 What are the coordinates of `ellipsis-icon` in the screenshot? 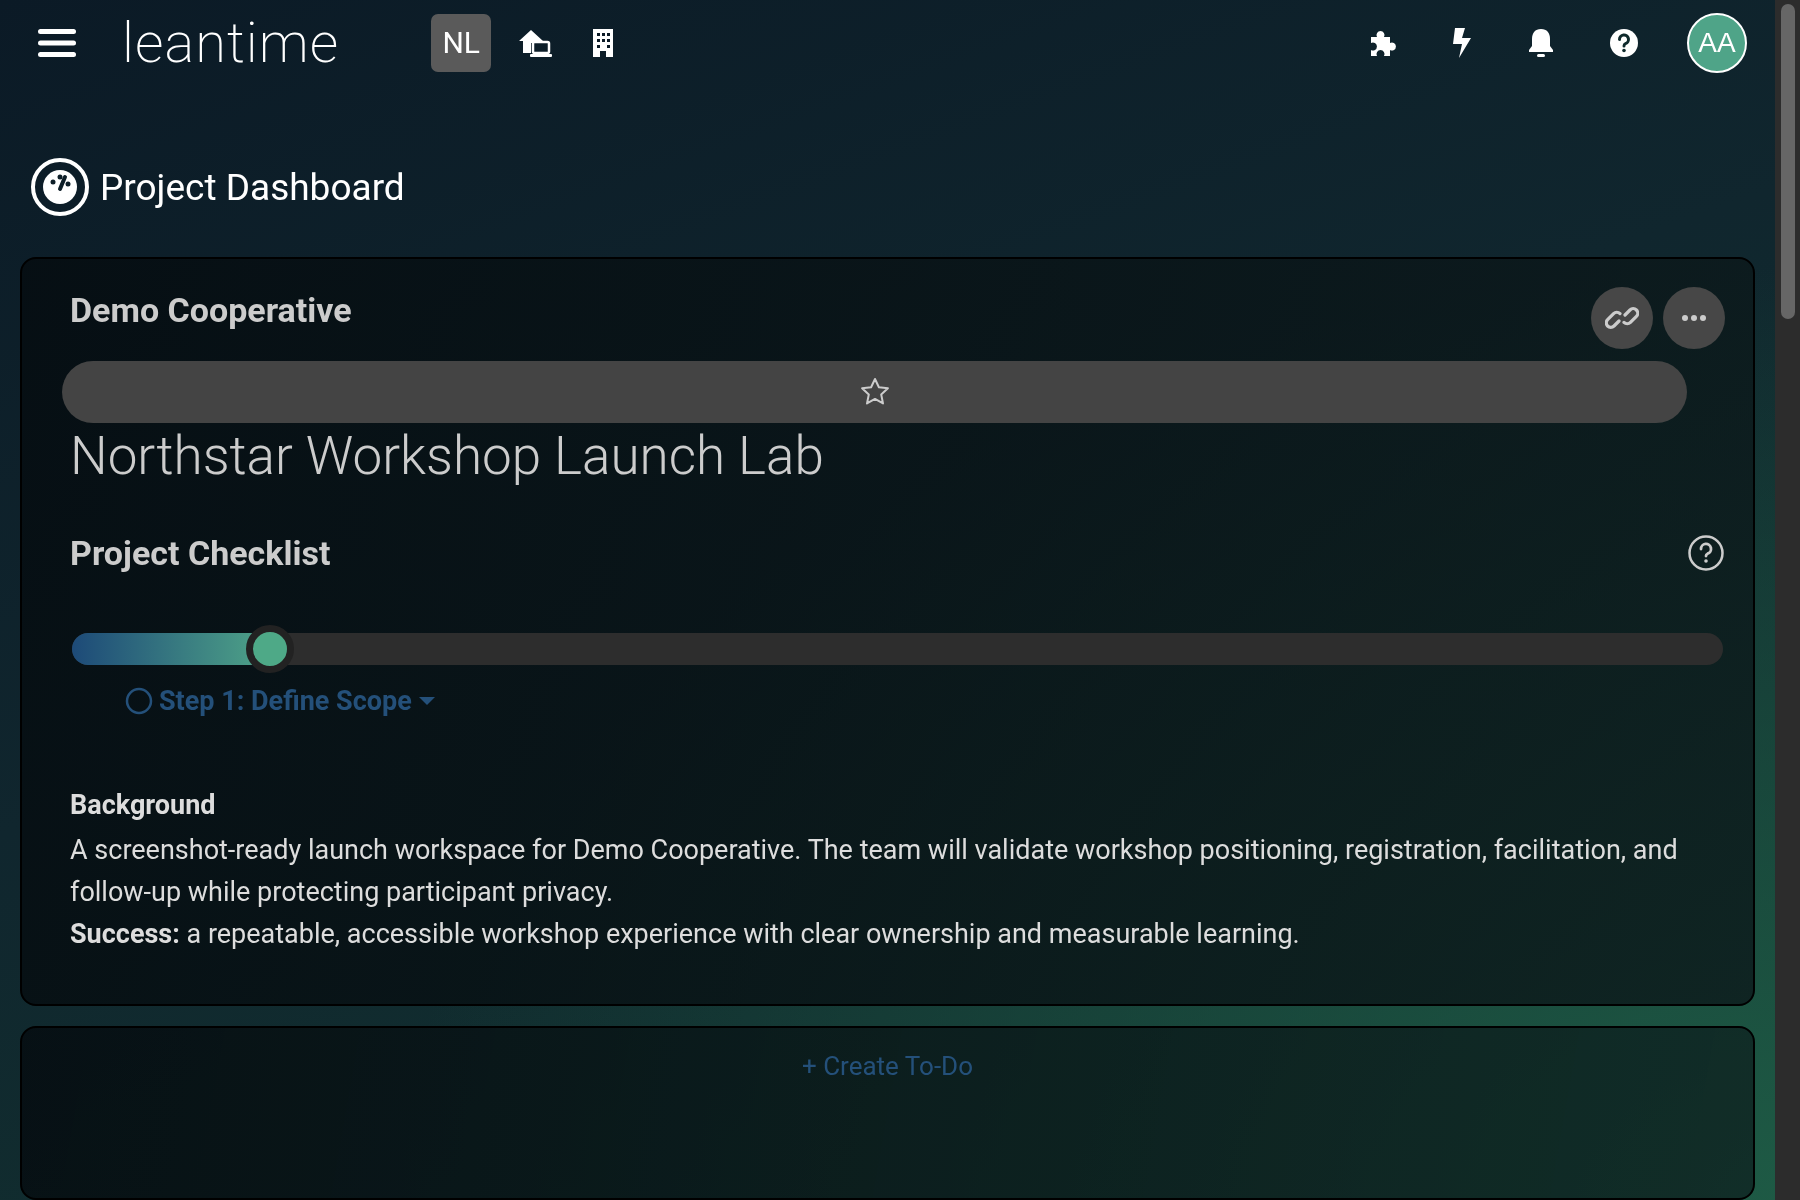 It's located at (1694, 318).